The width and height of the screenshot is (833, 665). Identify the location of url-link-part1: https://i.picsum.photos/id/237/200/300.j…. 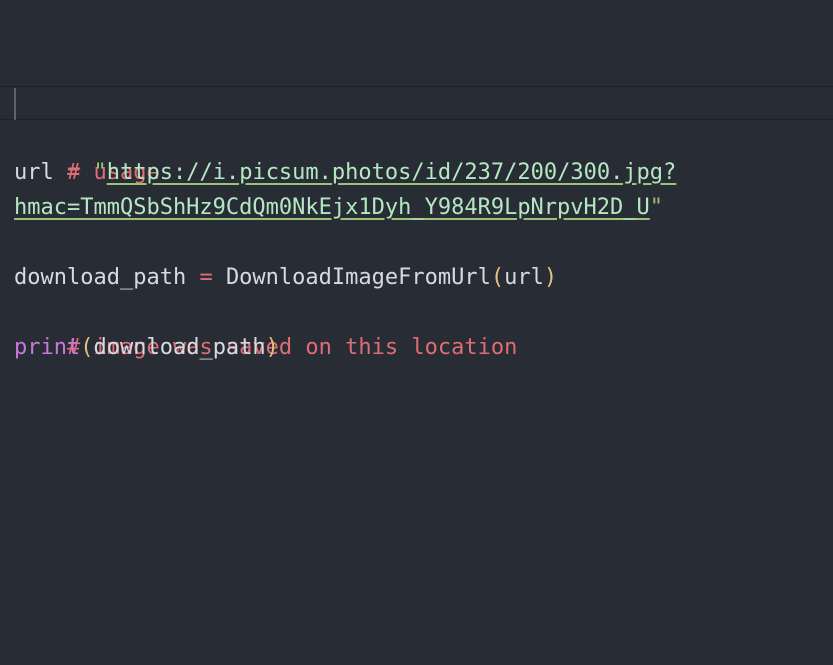
(392, 172).